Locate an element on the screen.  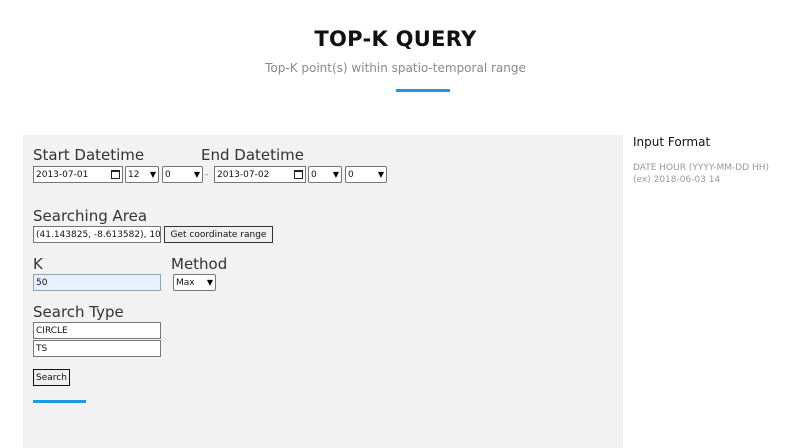
end-hour-select: 0 ▼ is located at coordinates (325, 174).